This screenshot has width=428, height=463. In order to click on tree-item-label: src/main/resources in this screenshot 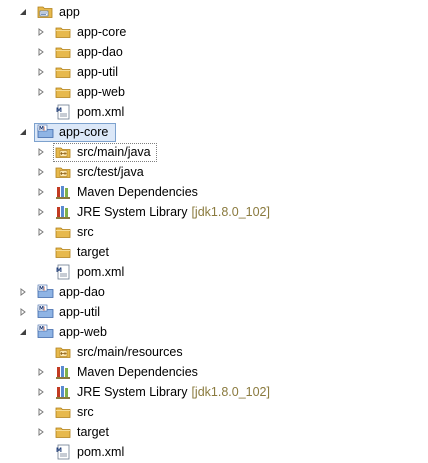, I will do `click(130, 352)`.